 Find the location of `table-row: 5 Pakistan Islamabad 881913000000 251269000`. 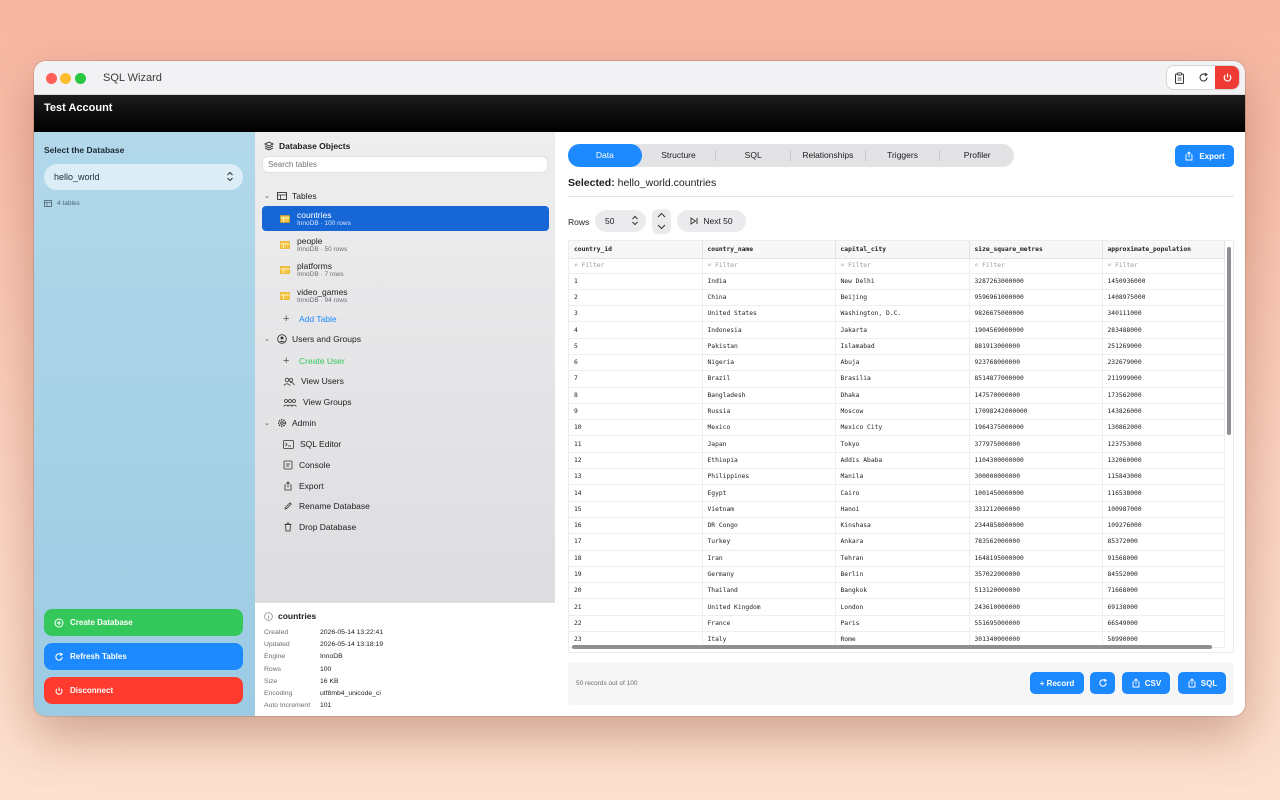

table-row: 5 Pakistan Islamabad 881913000000 251269000 is located at coordinates (897, 346).